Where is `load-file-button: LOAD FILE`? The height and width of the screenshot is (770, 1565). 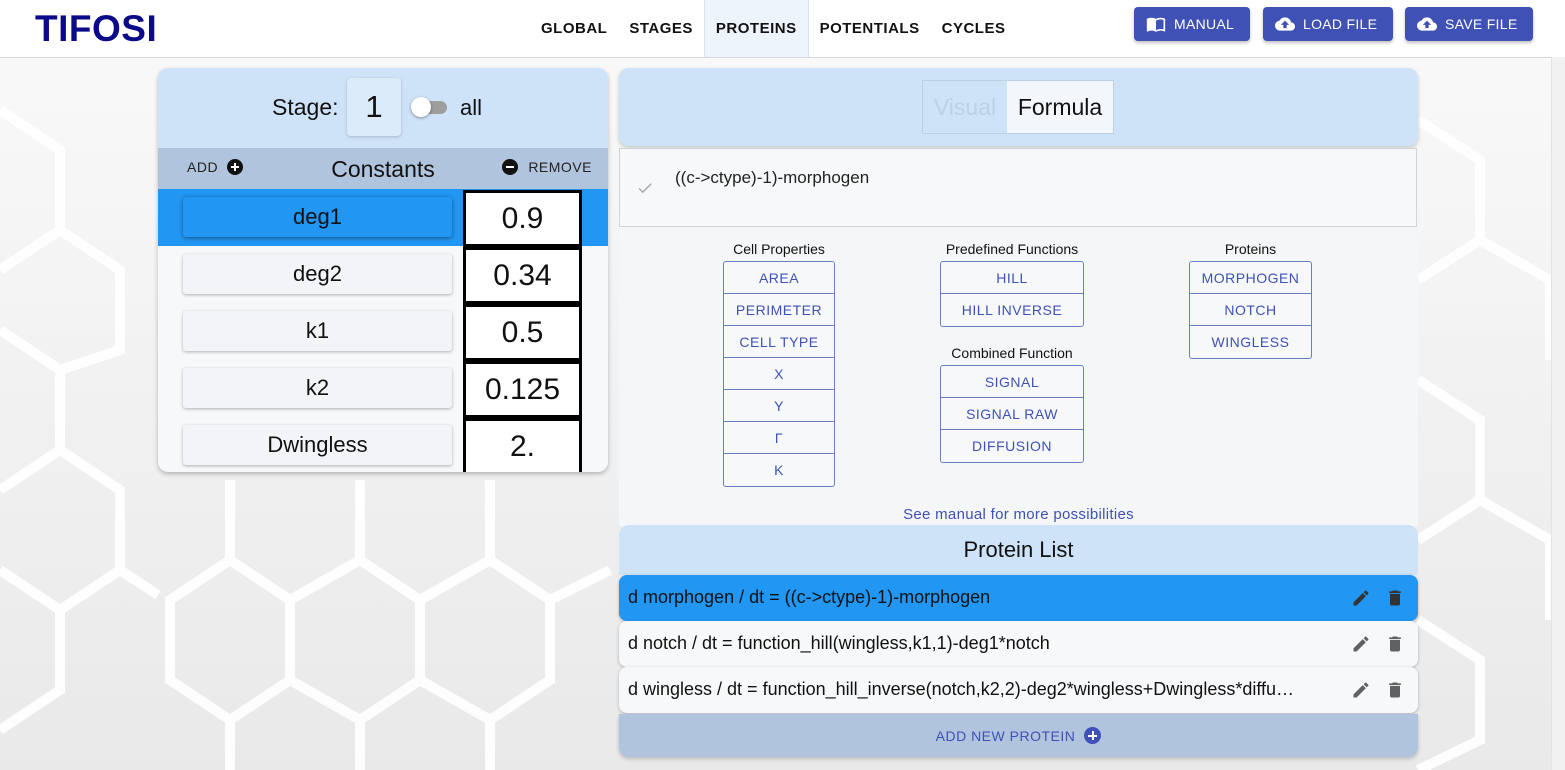 load-file-button: LOAD FILE is located at coordinates (1328, 24).